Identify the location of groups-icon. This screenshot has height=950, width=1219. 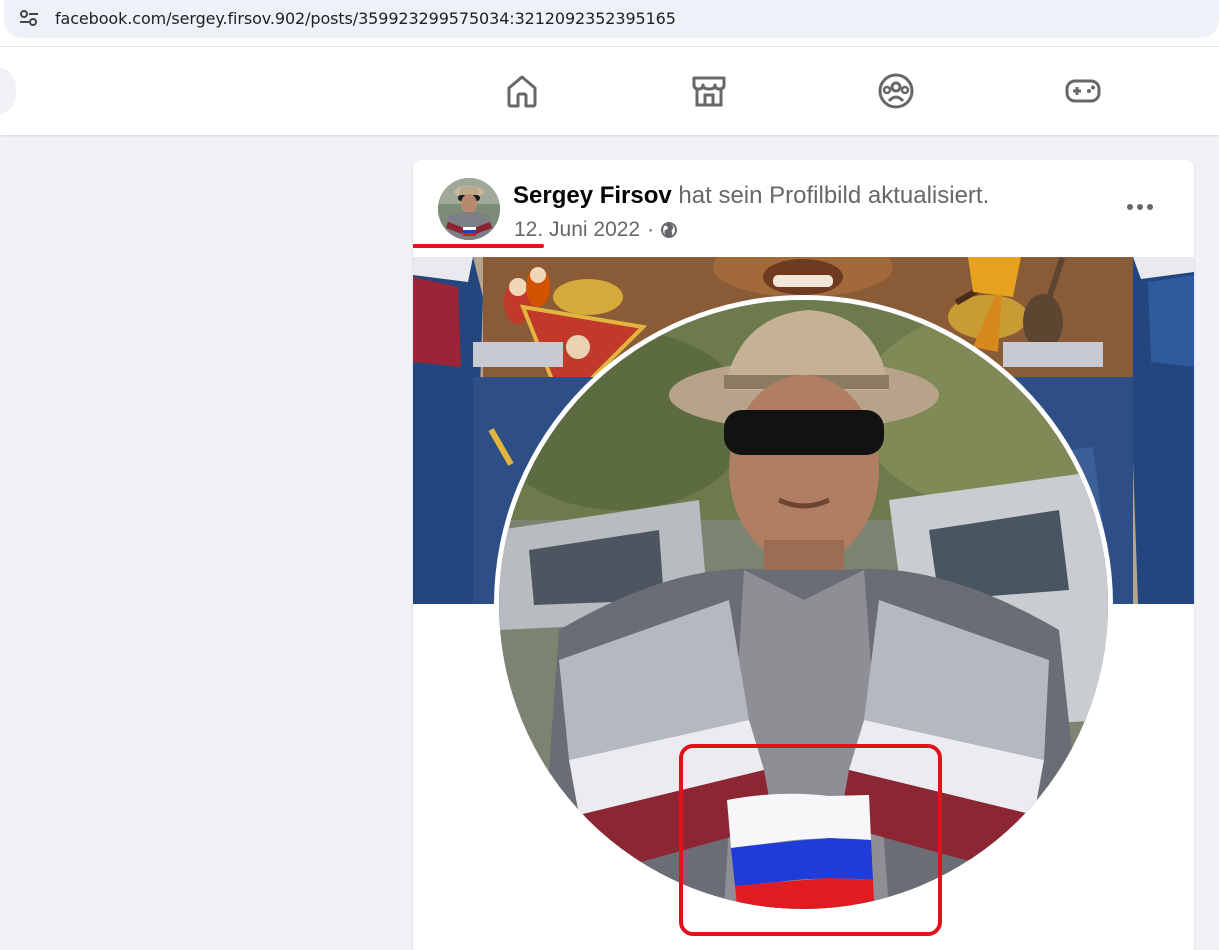
(896, 91).